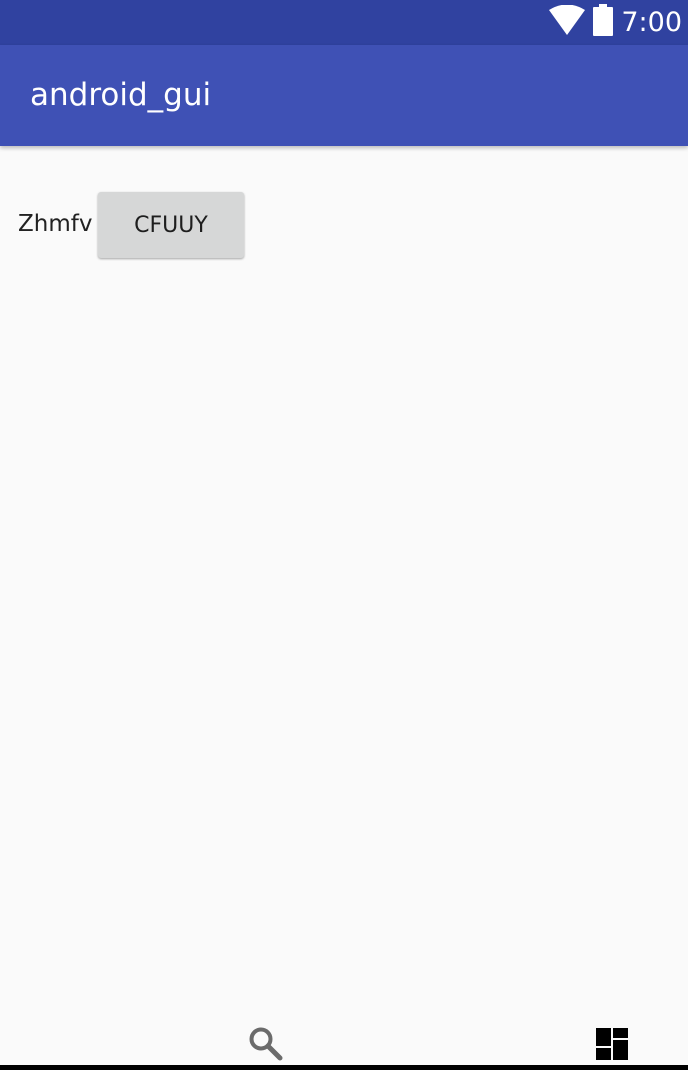 This screenshot has width=688, height=1070. What do you see at coordinates (344, 95) in the screenshot?
I see `app-bar: android_gui` at bounding box center [344, 95].